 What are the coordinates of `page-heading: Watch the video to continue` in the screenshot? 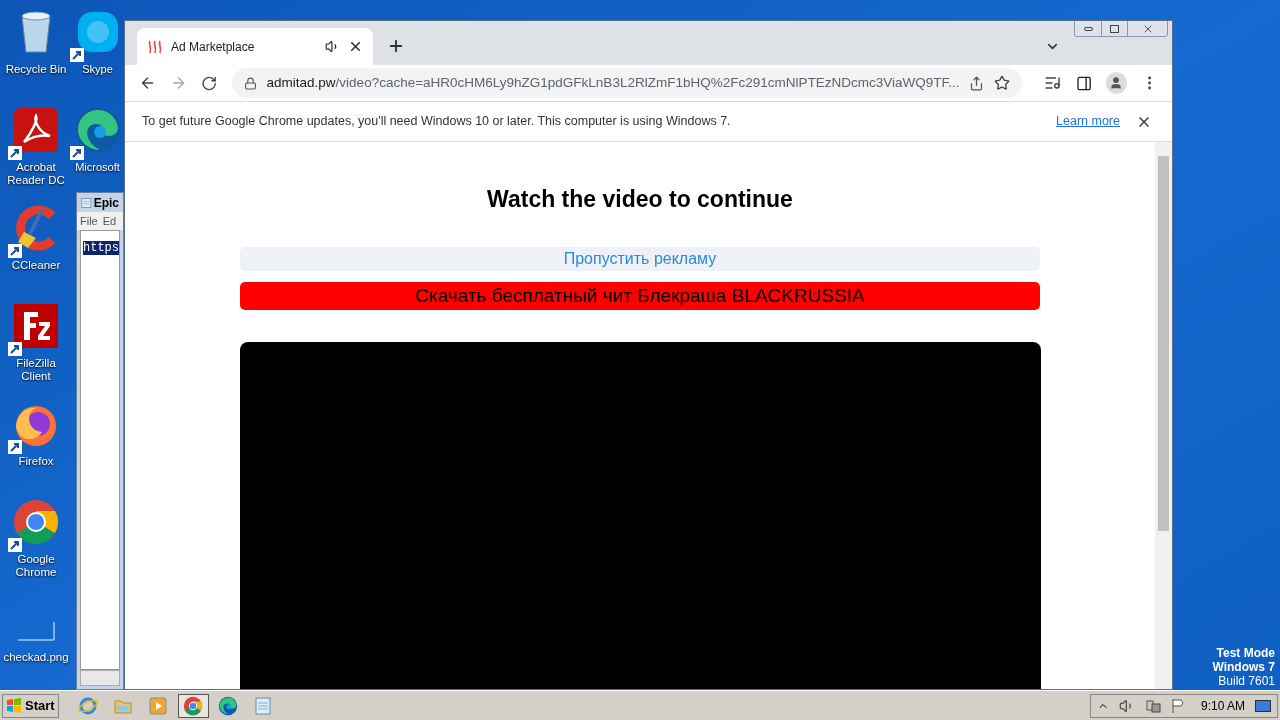 It's located at (640, 199).